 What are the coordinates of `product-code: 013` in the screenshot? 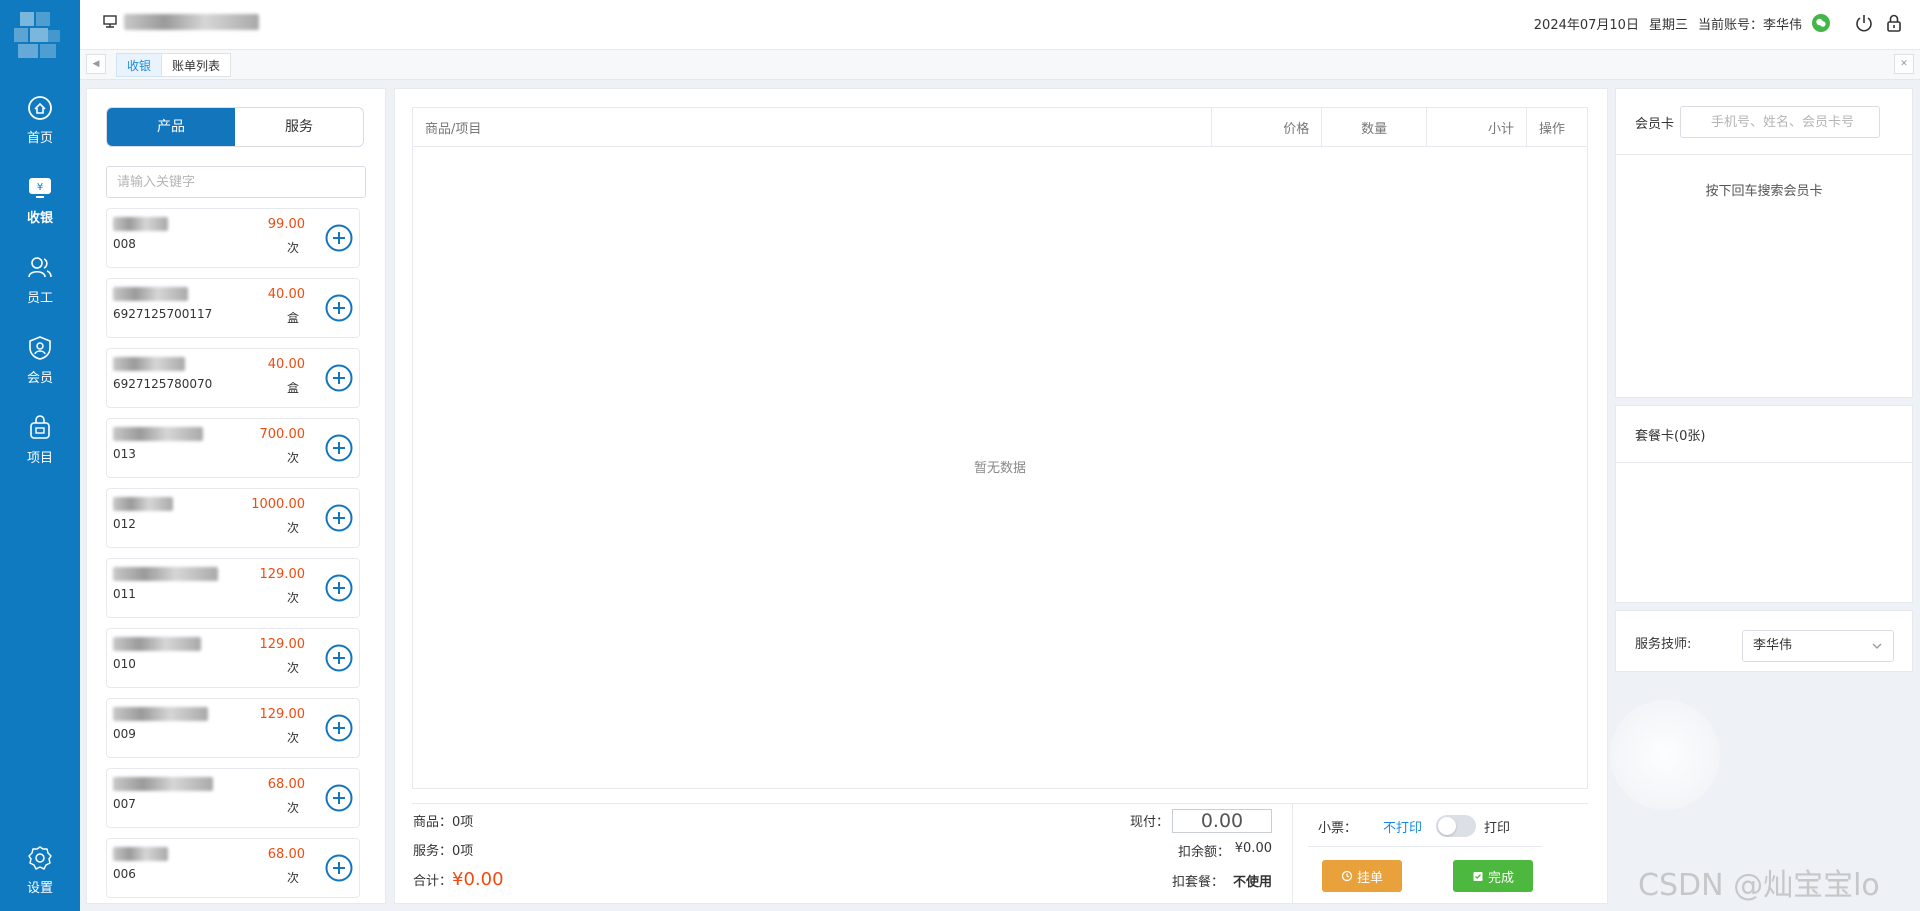 It's located at (124, 454).